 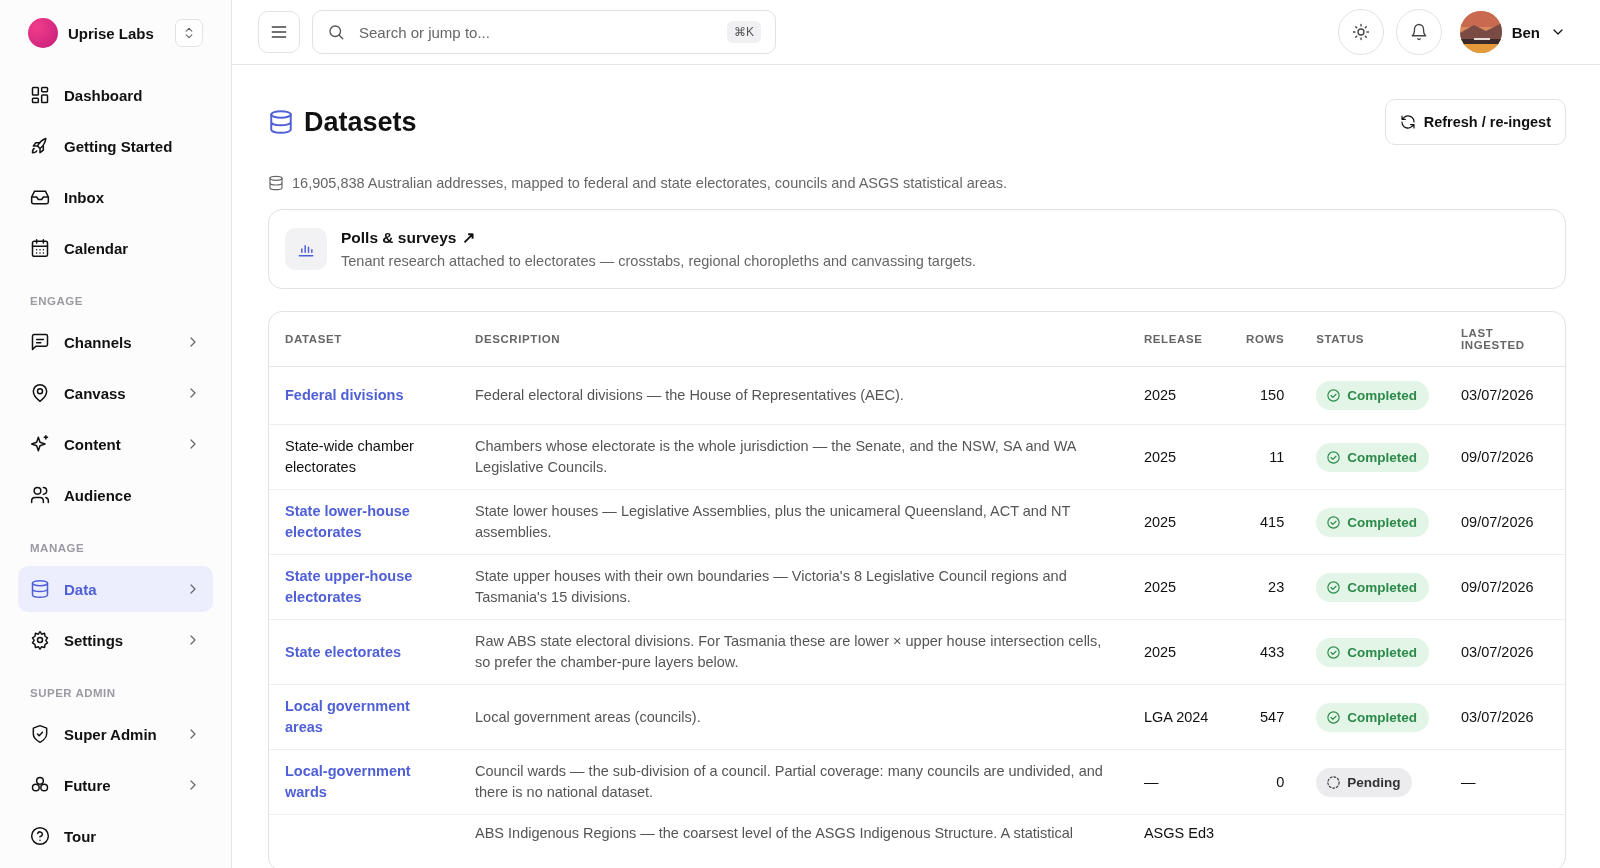 I want to click on card-description: Tenant research attached to electorates — crosstabs, regional choropleths and canvassing targets., so click(x=659, y=261).